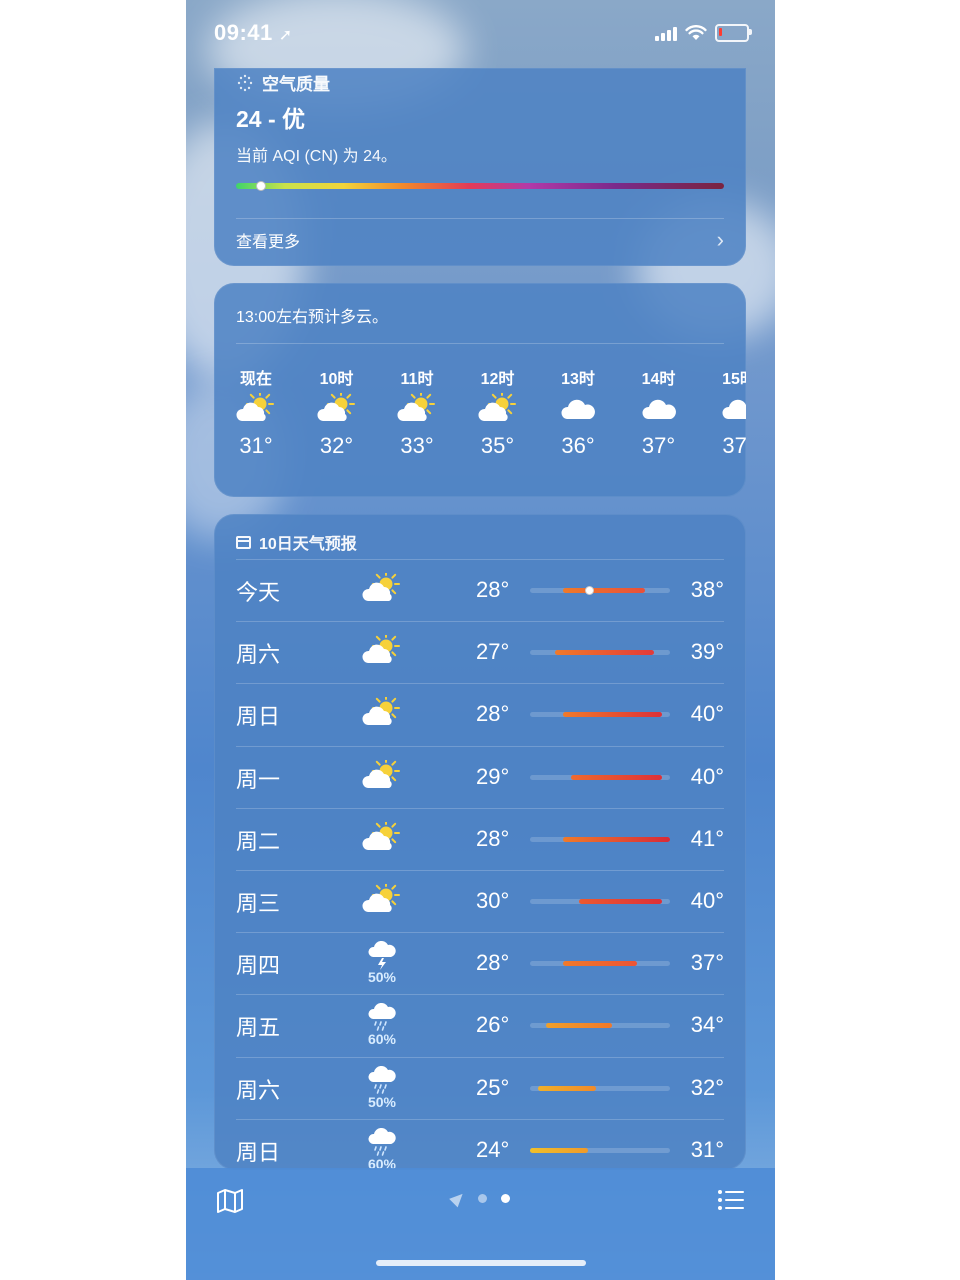 The width and height of the screenshot is (960, 1280). I want to click on hour-temp: 32°, so click(336, 445).